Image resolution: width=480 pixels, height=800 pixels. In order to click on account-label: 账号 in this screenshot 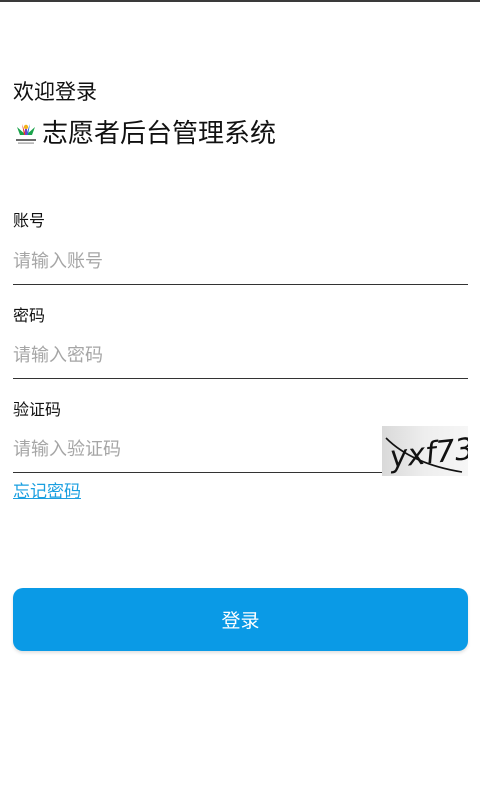, I will do `click(29, 220)`.